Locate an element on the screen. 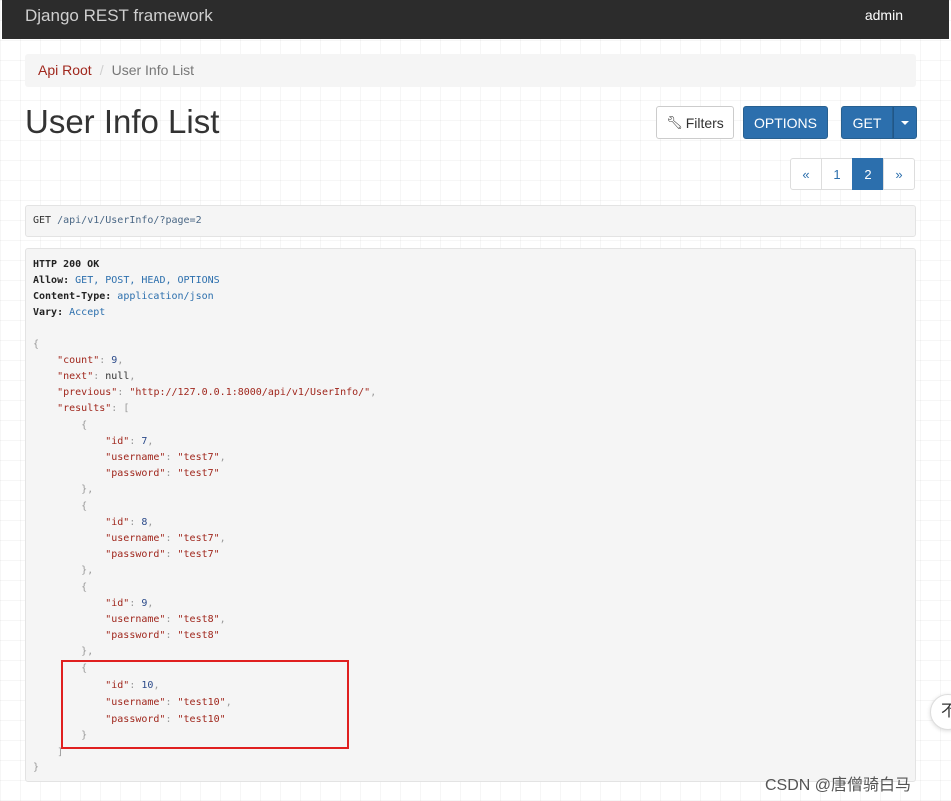 The width and height of the screenshot is (951, 801). json-result-id: "id": 8, is located at coordinates (129, 522).